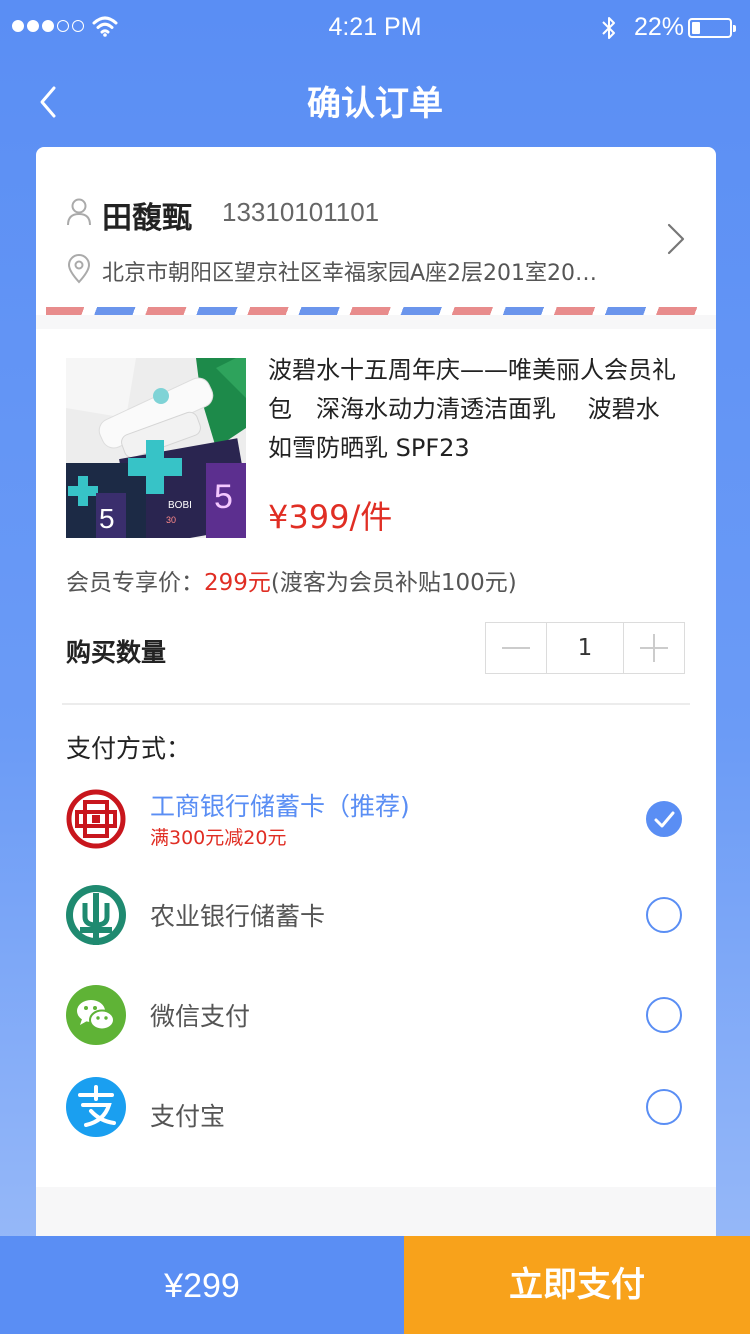 The image size is (750, 1334). I want to click on product-image: 5 5 BOBI 30, so click(156, 448).